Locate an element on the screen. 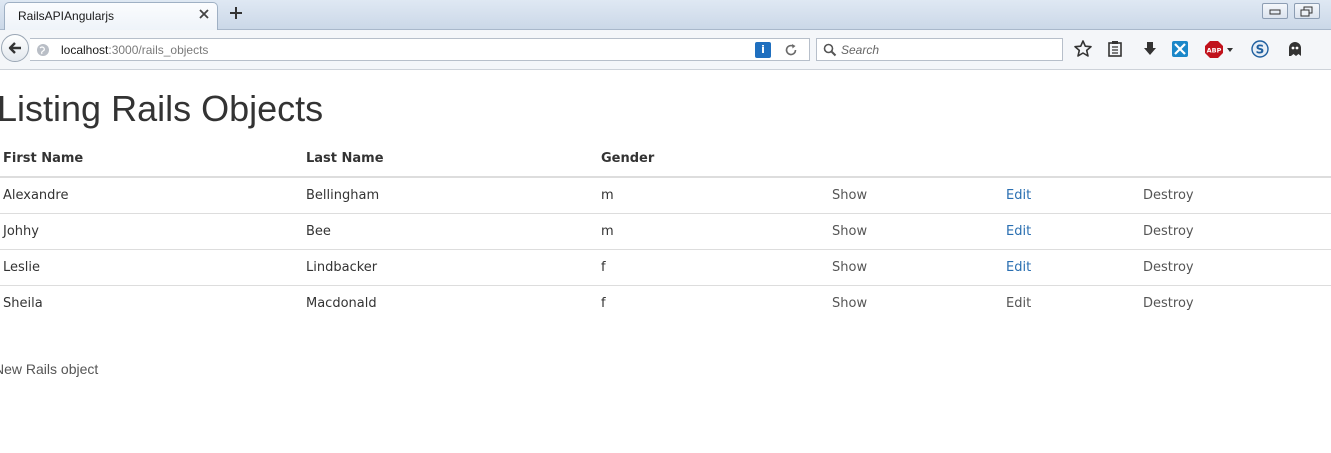 The width and height of the screenshot is (1331, 453). last-name-cell: Bellingham is located at coordinates (450, 195).